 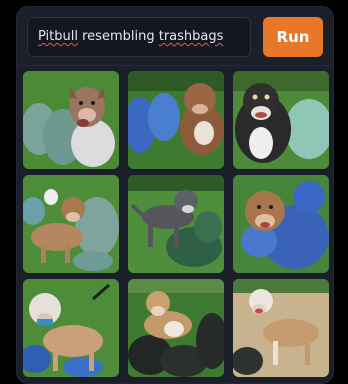 I want to click on image-4-art, so click(x=71, y=224).